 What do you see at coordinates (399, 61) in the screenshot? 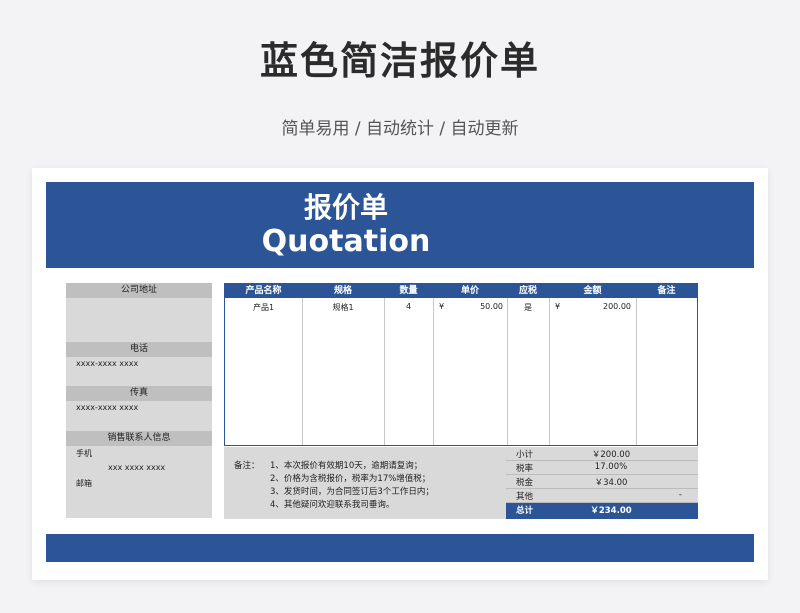
I see `page-title: 蓝色简洁报价单` at bounding box center [399, 61].